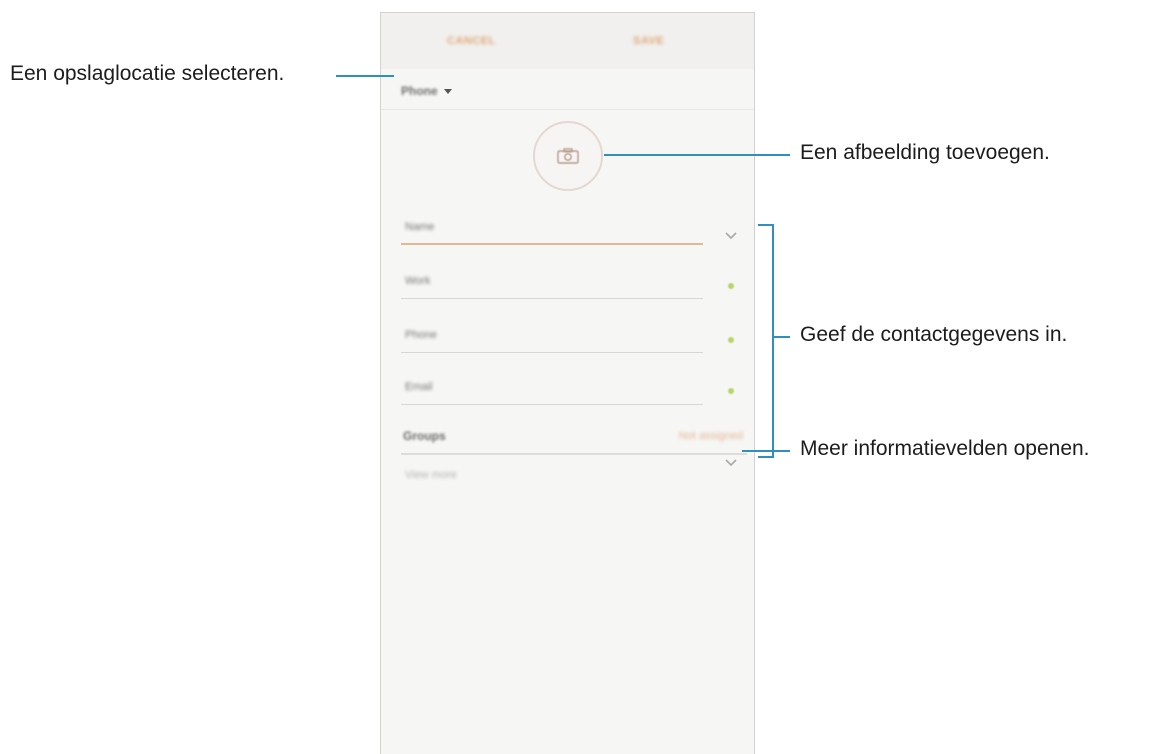  What do you see at coordinates (447, 91) in the screenshot?
I see `dropdown-caret-icon` at bounding box center [447, 91].